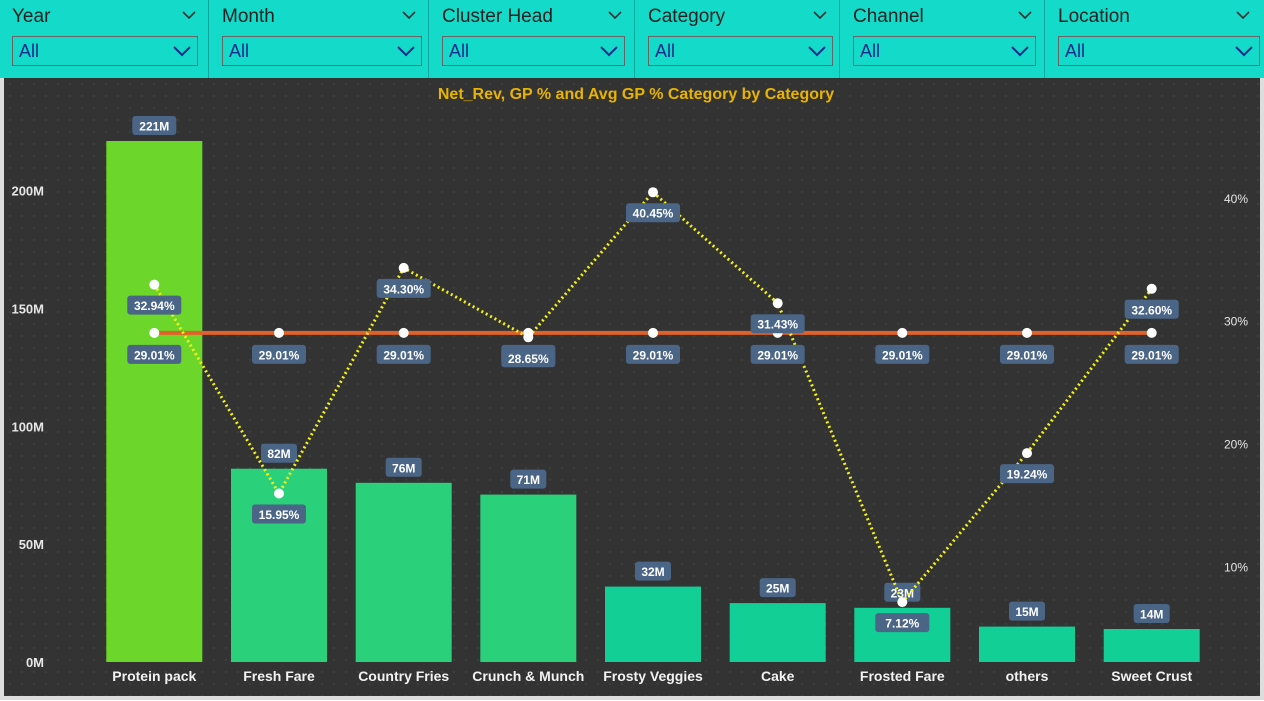 This screenshot has width=1264, height=701. I want to click on category-slicer-title: Category, so click(687, 16).